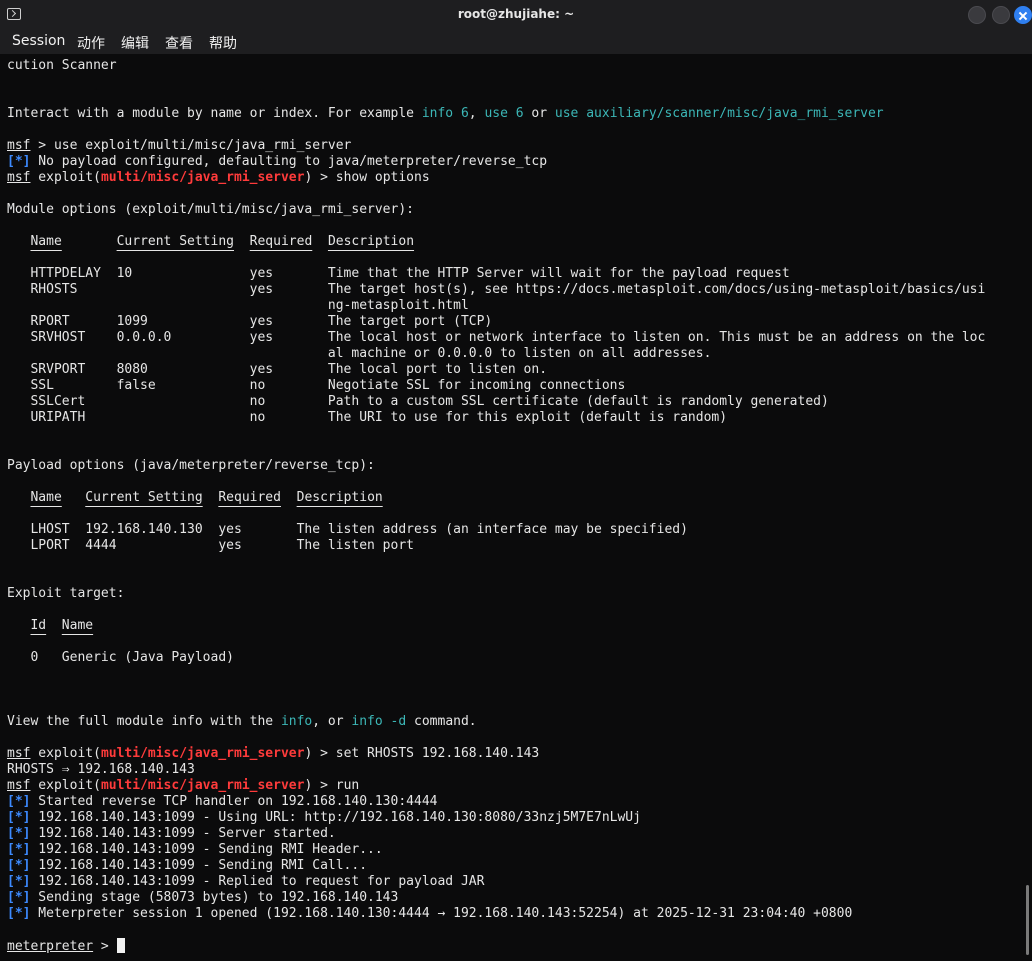 This screenshot has height=961, width=1032. What do you see at coordinates (62, 65) in the screenshot?
I see `terminal-text: cution Scanner` at bounding box center [62, 65].